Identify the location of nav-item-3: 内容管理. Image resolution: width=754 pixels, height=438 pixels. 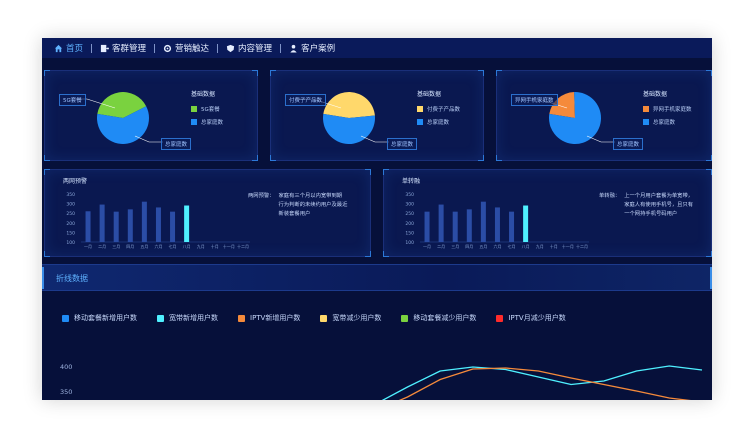
(249, 48).